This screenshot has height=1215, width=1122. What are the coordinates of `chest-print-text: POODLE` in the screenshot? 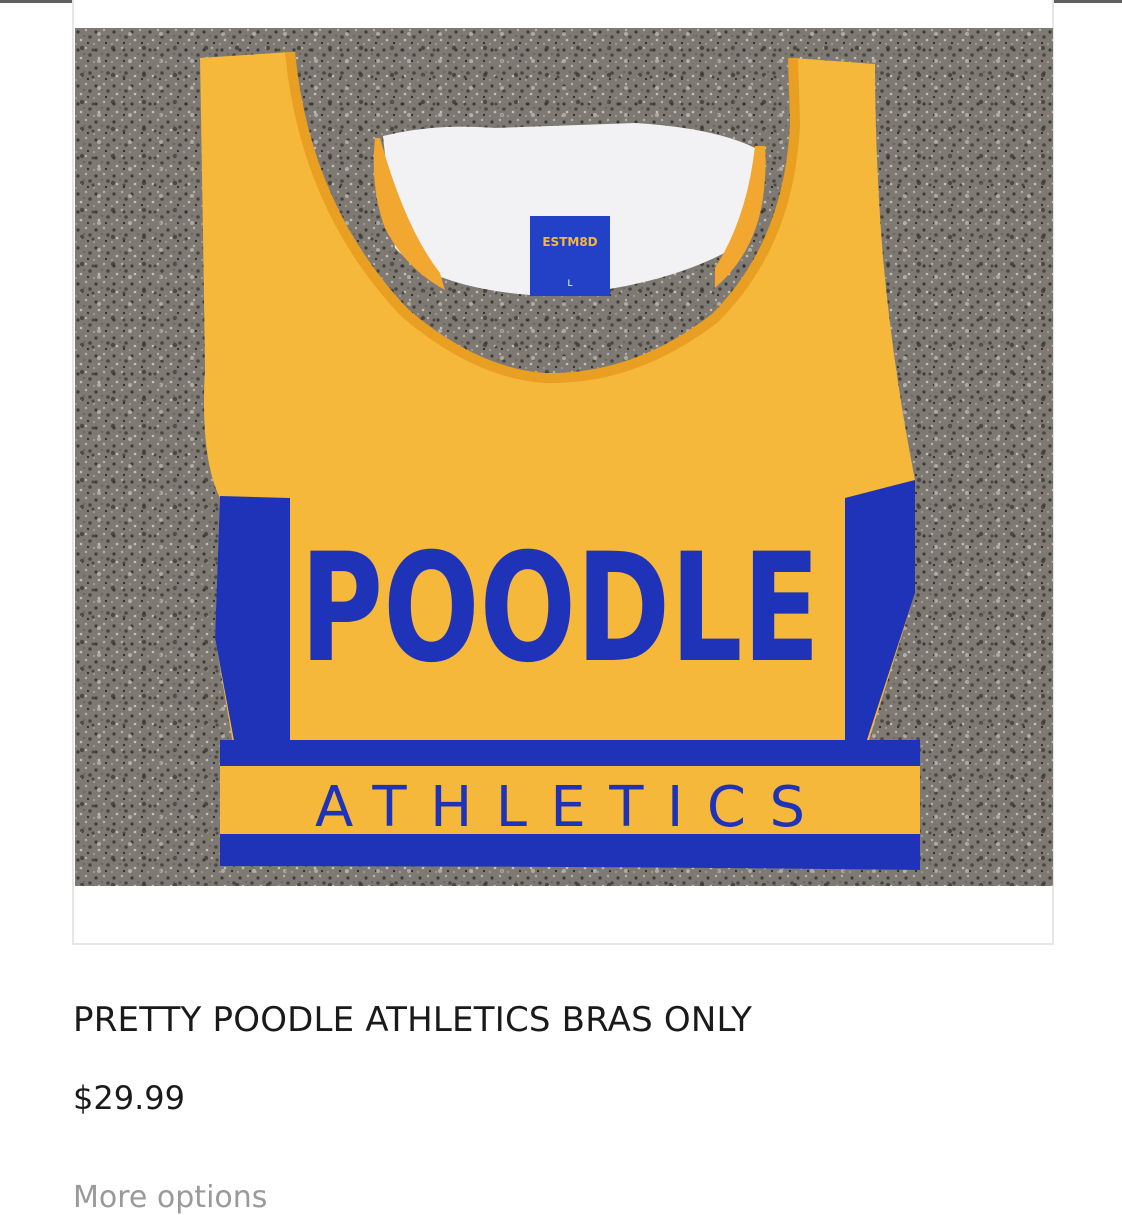 It's located at (560, 609).